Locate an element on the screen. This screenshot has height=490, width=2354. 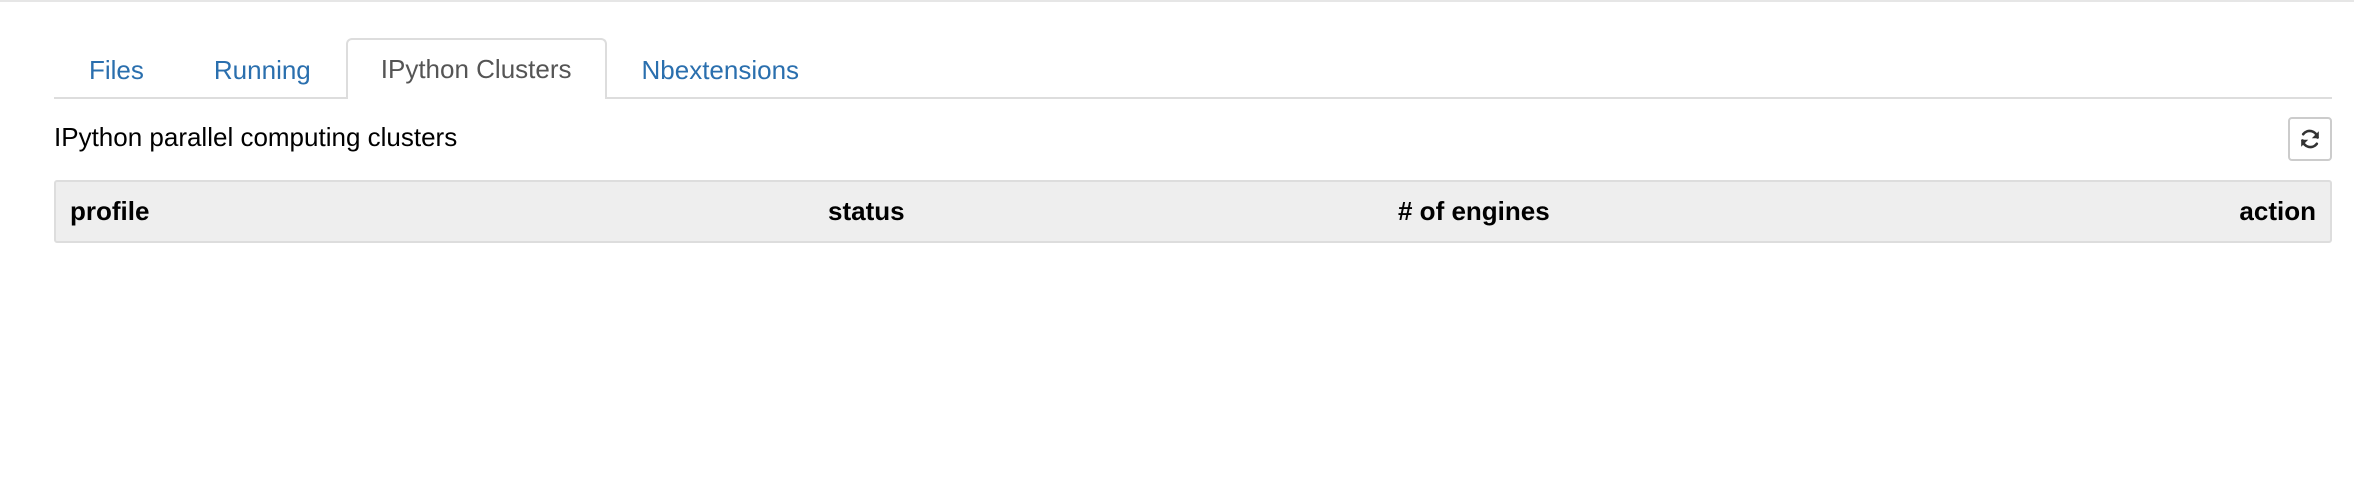
tab-nbextensions: Nbextensions is located at coordinates (721, 69).